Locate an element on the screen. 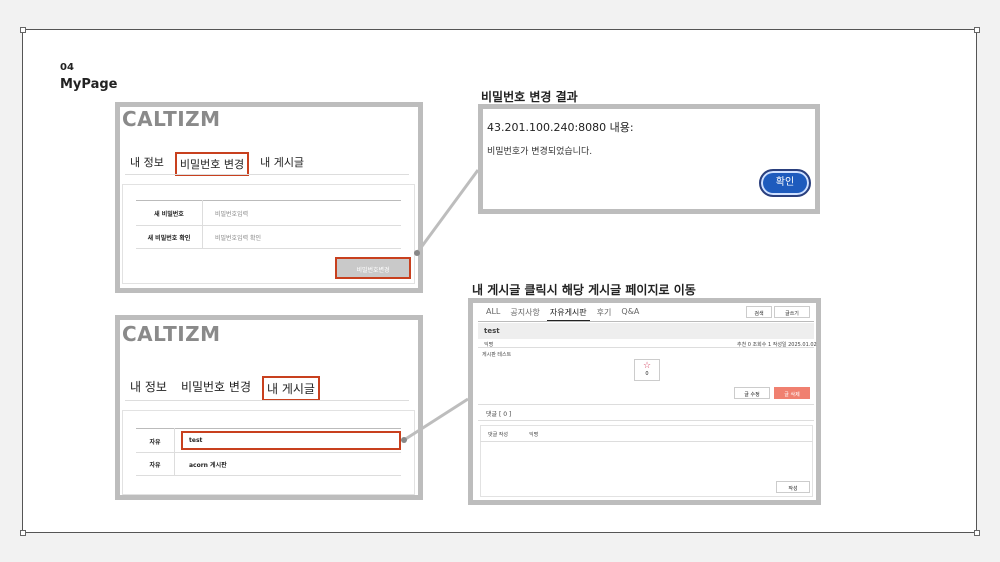 The image size is (1000, 562). callout-connectors is located at coordinates (440, 306).